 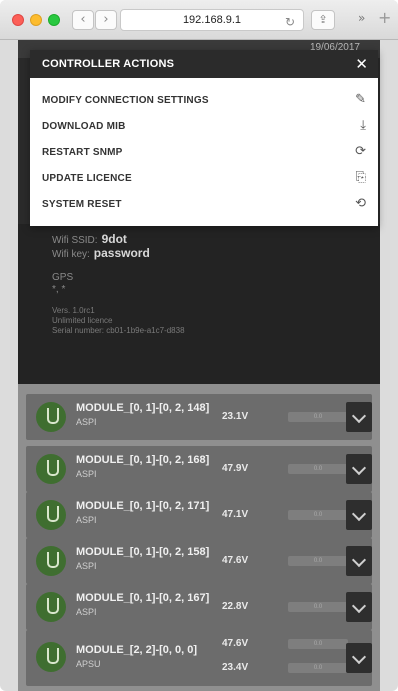 What do you see at coordinates (143, 408) in the screenshot?
I see `module-name: MODULE_[0, 1]-[0, 2, 148]` at bounding box center [143, 408].